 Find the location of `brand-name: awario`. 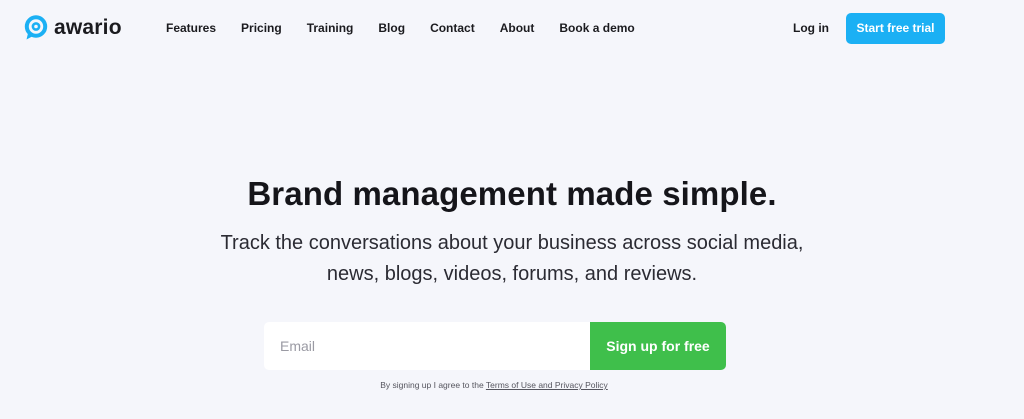

brand-name: awario is located at coordinates (88, 27).